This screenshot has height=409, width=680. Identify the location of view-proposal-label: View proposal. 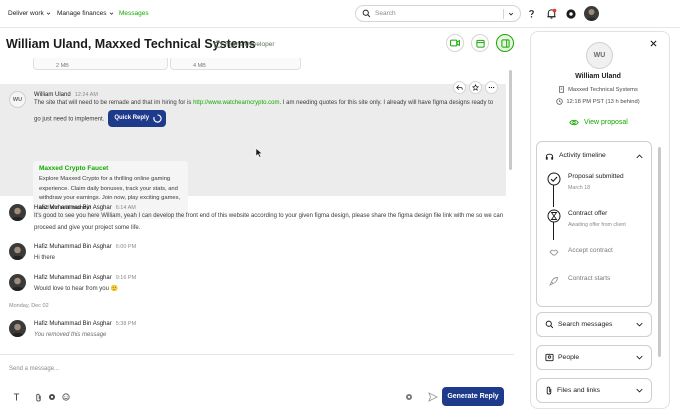
(606, 122).